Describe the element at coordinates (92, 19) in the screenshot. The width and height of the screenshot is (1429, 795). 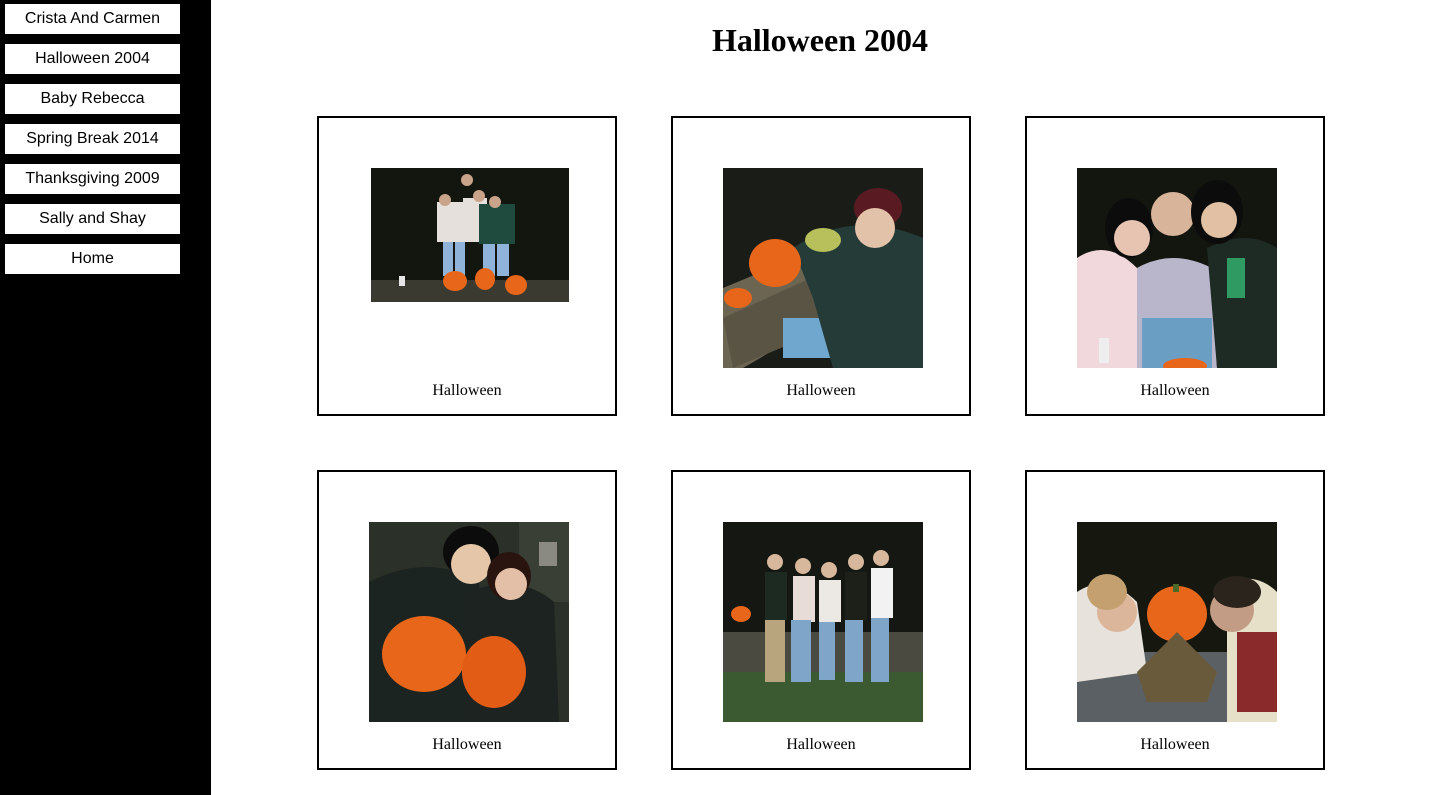
I see `nav-link-crista-and-carmen: Crista And Carmen` at that location.